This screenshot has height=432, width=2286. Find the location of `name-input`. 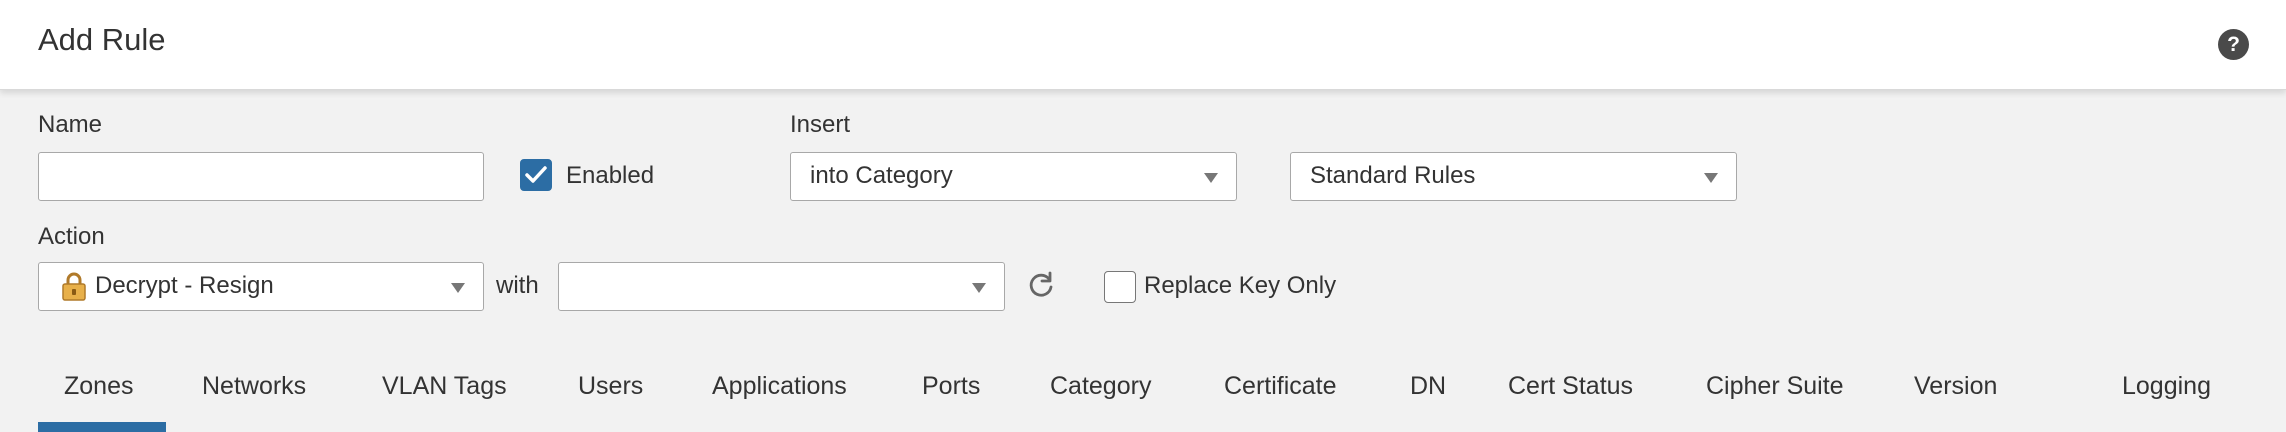

name-input is located at coordinates (261, 176).